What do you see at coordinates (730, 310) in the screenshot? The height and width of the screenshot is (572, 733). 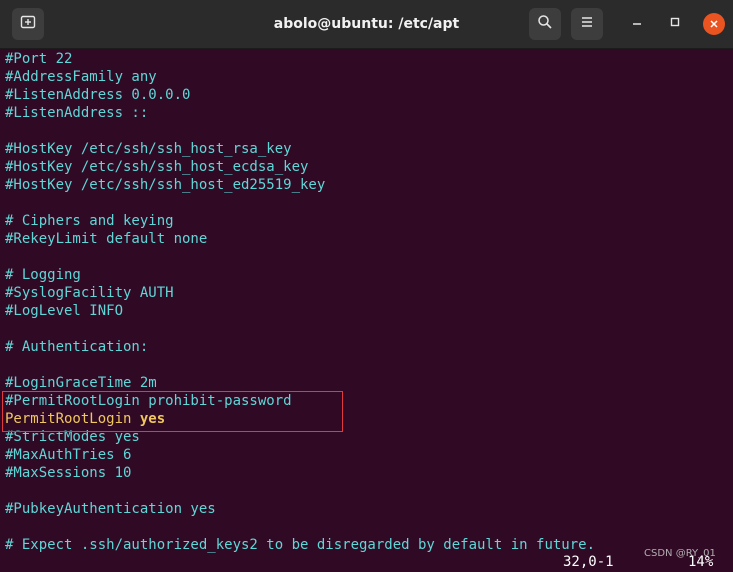 I see `scrollbar` at bounding box center [730, 310].